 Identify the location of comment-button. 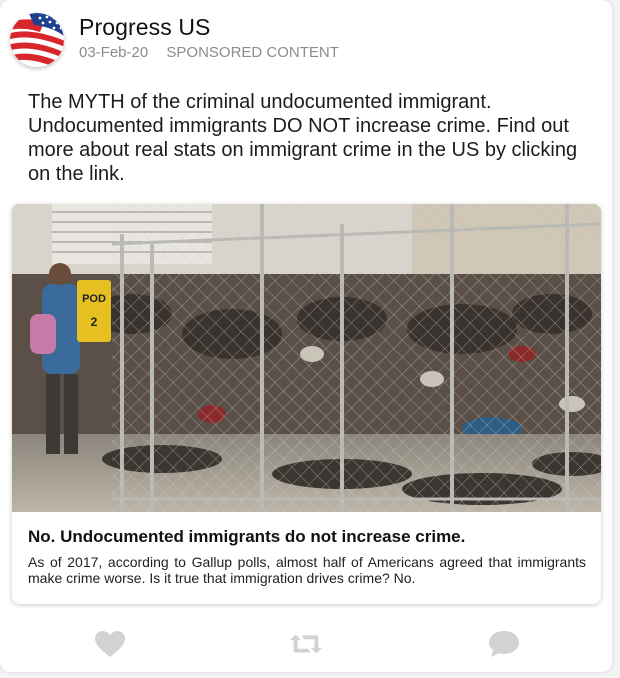
(504, 644).